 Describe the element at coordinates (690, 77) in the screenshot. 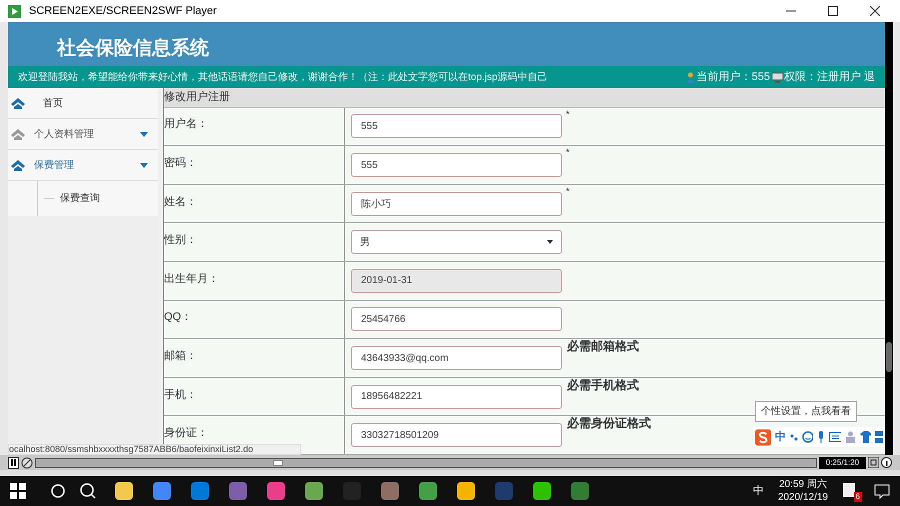

I see `user-icon` at that location.